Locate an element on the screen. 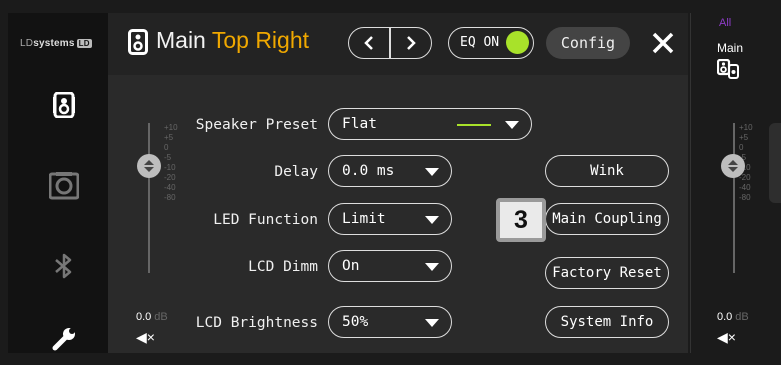 The width and height of the screenshot is (781, 365). chevron-left-icon is located at coordinates (369, 43).